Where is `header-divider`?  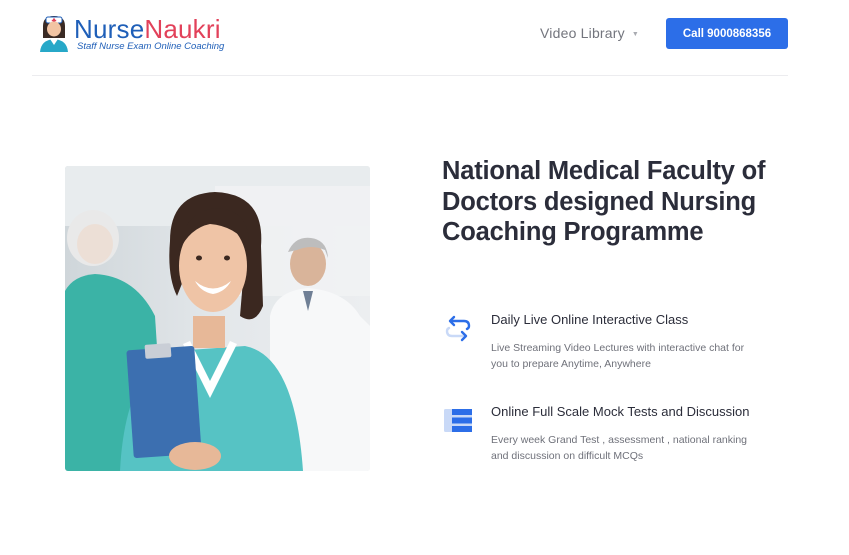
header-divider is located at coordinates (410, 75).